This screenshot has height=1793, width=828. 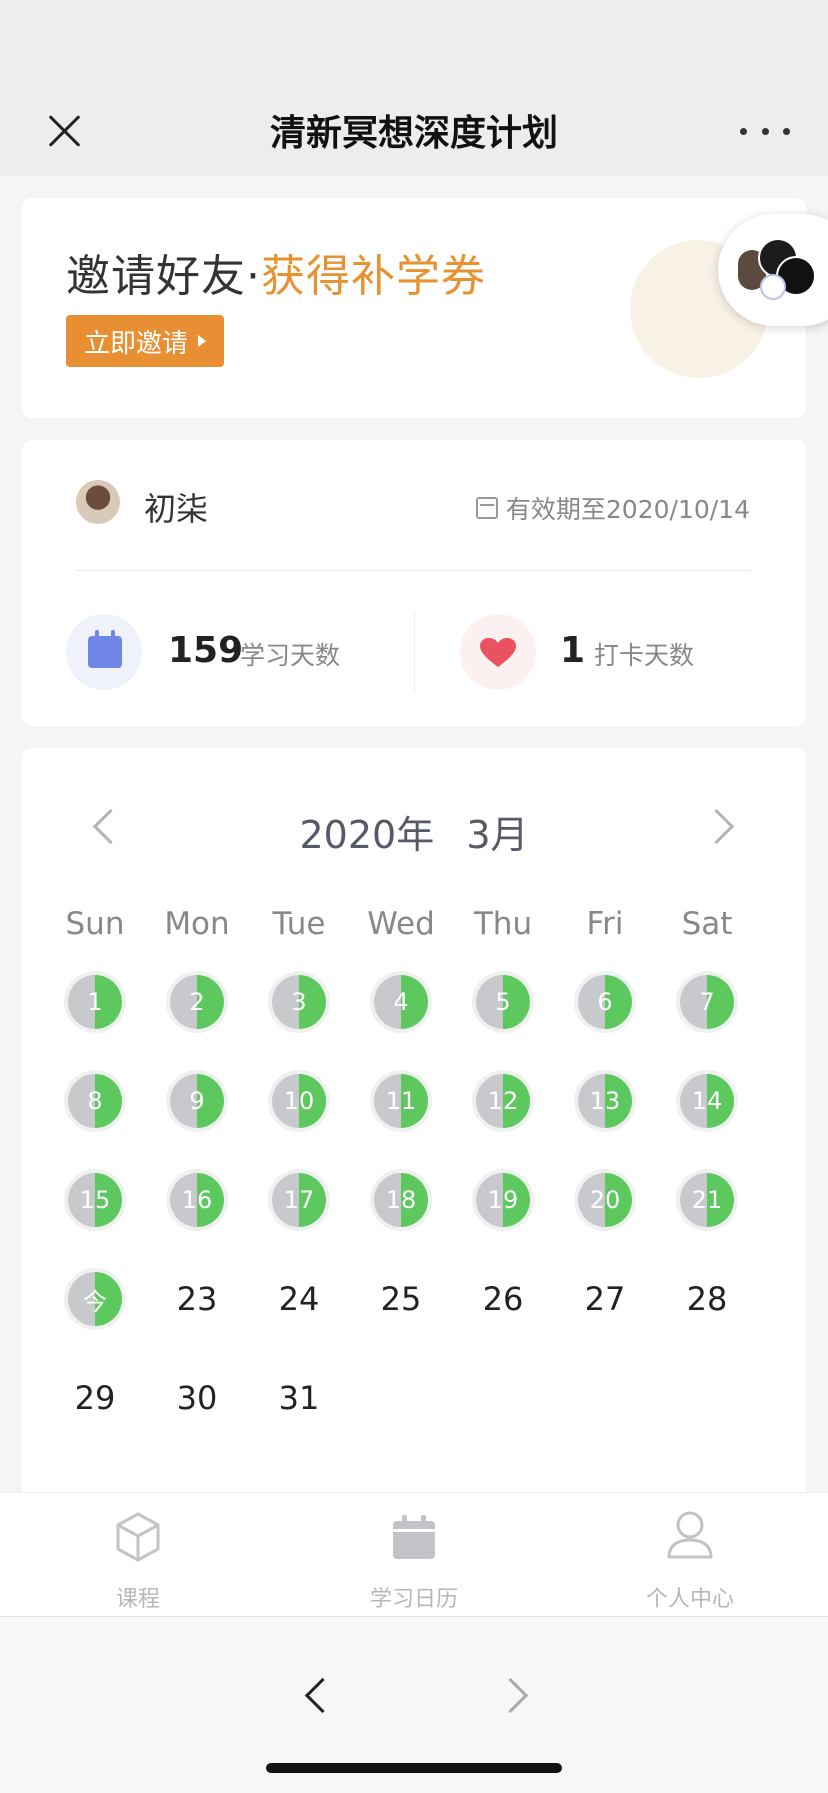 I want to click on calendar-day: 23, so click(x=197, y=1299).